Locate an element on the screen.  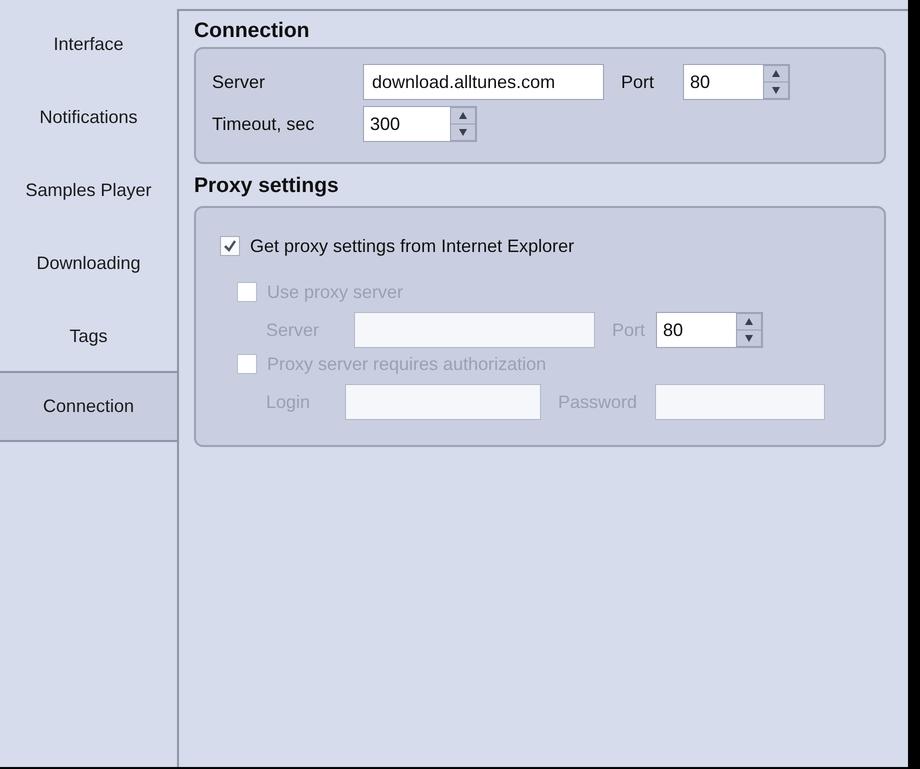
sidebar-item: Notifications is located at coordinates (88, 117).